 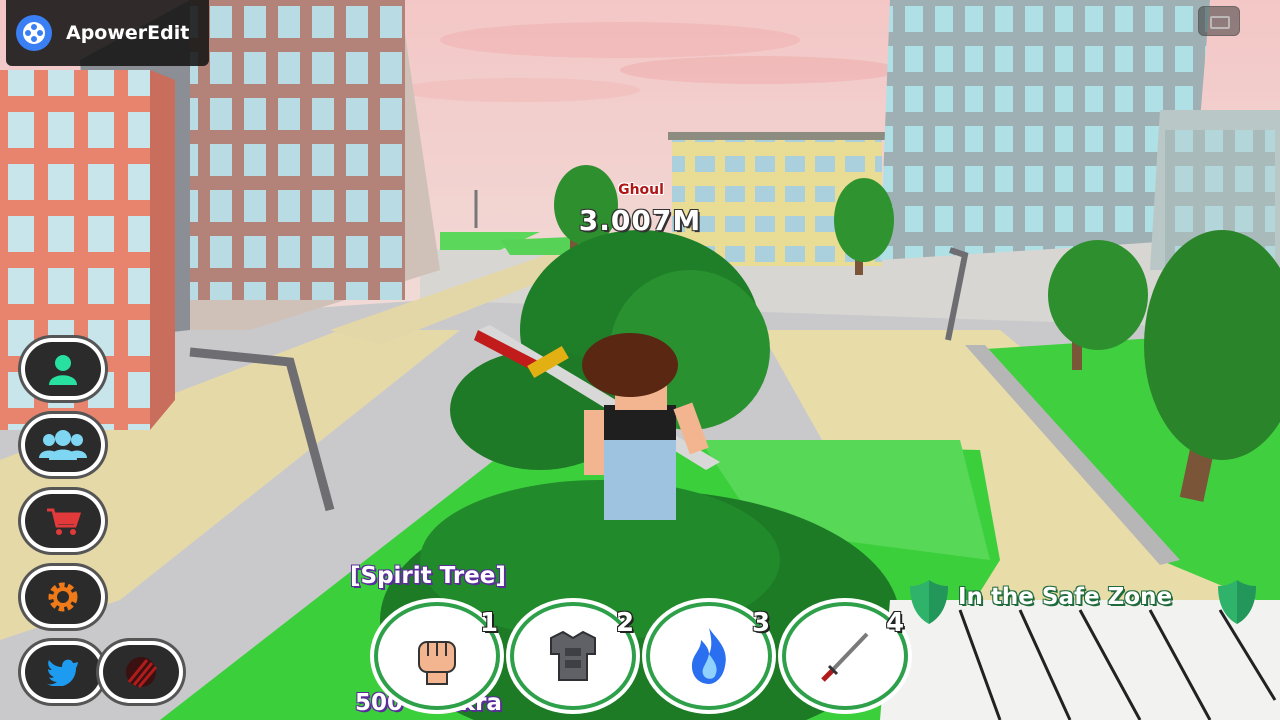 I want to click on user-icon, so click(x=63, y=370).